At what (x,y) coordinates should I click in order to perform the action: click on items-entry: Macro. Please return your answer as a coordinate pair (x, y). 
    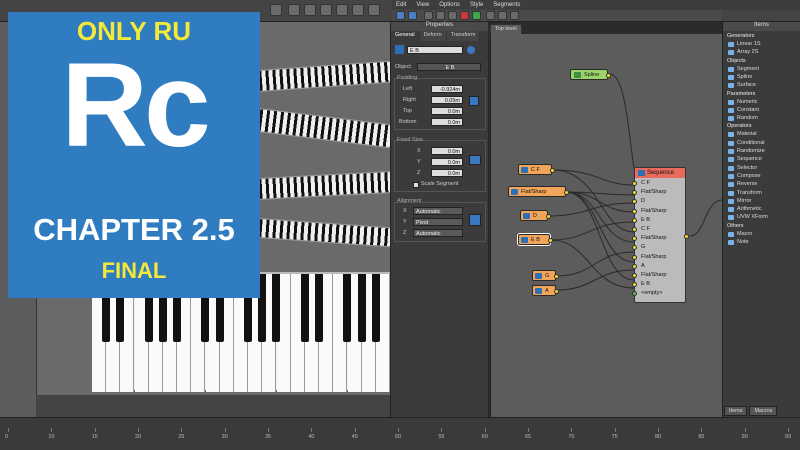
    Looking at the image, I should click on (740, 233).